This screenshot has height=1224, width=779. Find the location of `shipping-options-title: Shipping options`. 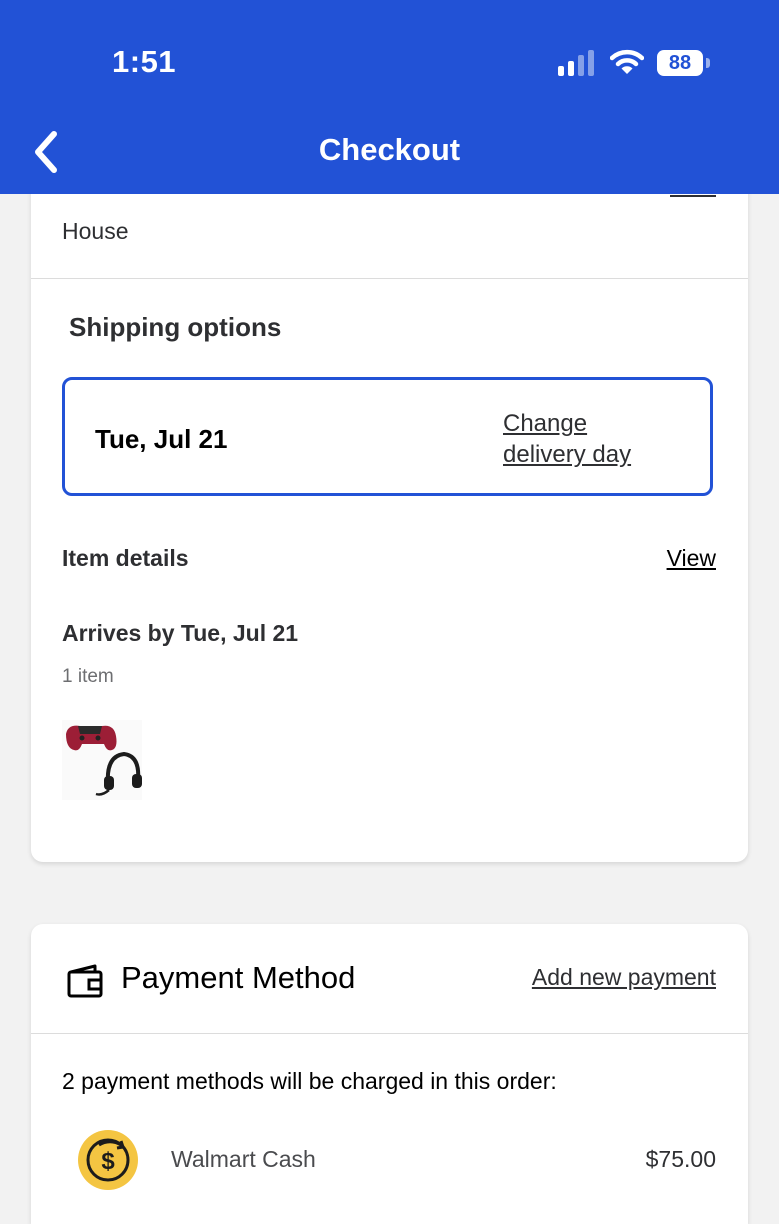

shipping-options-title: Shipping options is located at coordinates (175, 327).